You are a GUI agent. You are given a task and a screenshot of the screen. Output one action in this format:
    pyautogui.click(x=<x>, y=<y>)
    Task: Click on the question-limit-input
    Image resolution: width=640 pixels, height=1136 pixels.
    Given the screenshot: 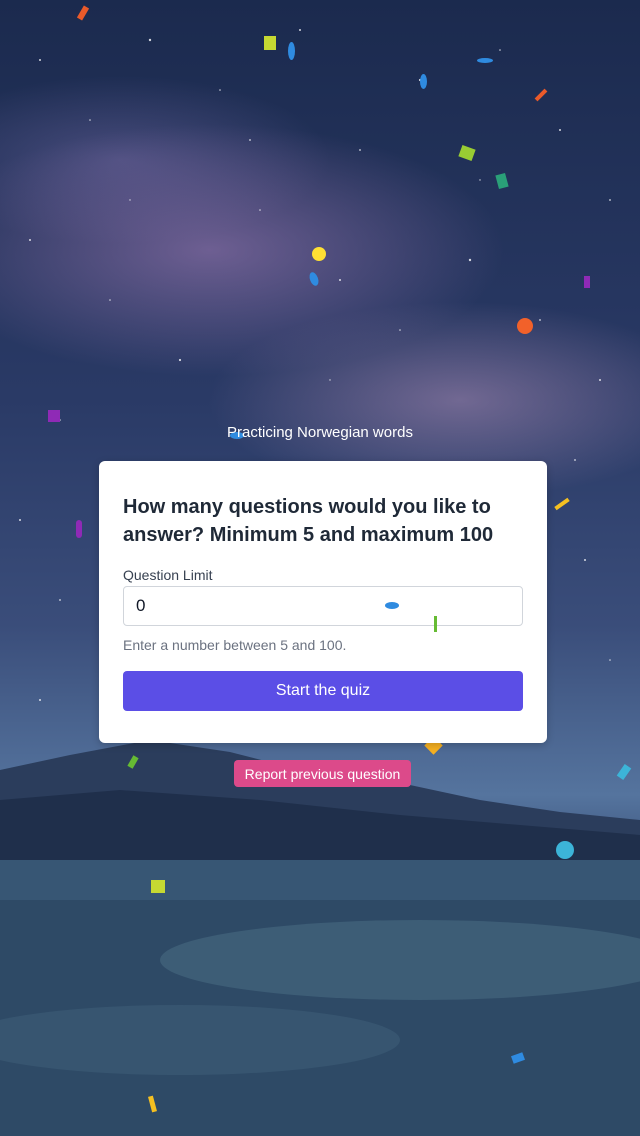 What is the action you would take?
    pyautogui.click(x=323, y=606)
    